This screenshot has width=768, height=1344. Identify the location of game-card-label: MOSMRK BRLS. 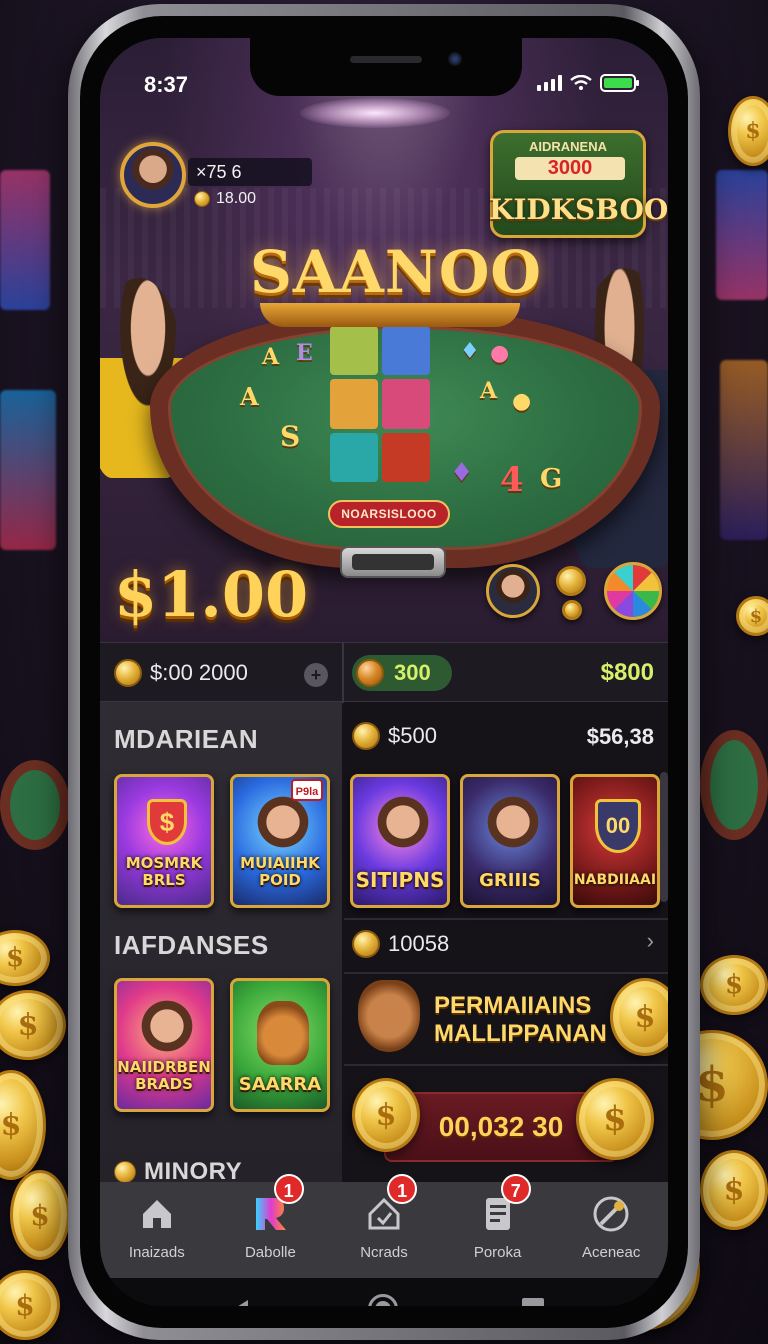
(164, 871).